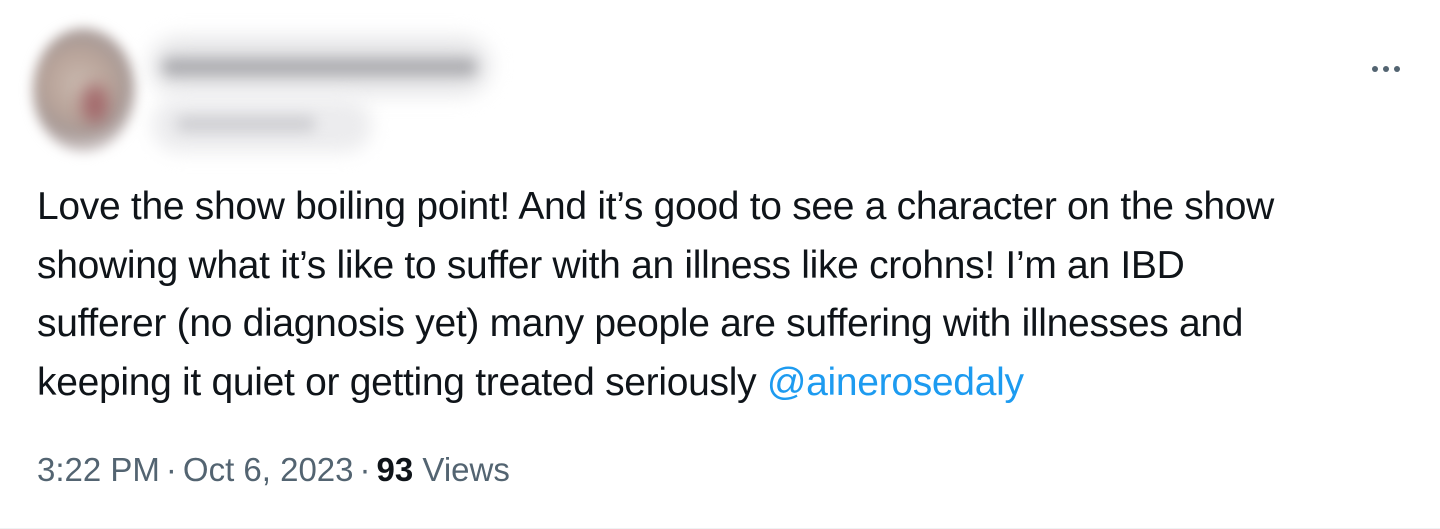 This screenshot has height=529, width=1440. Describe the element at coordinates (246, 124) in the screenshot. I see `author-handle-blur` at that location.